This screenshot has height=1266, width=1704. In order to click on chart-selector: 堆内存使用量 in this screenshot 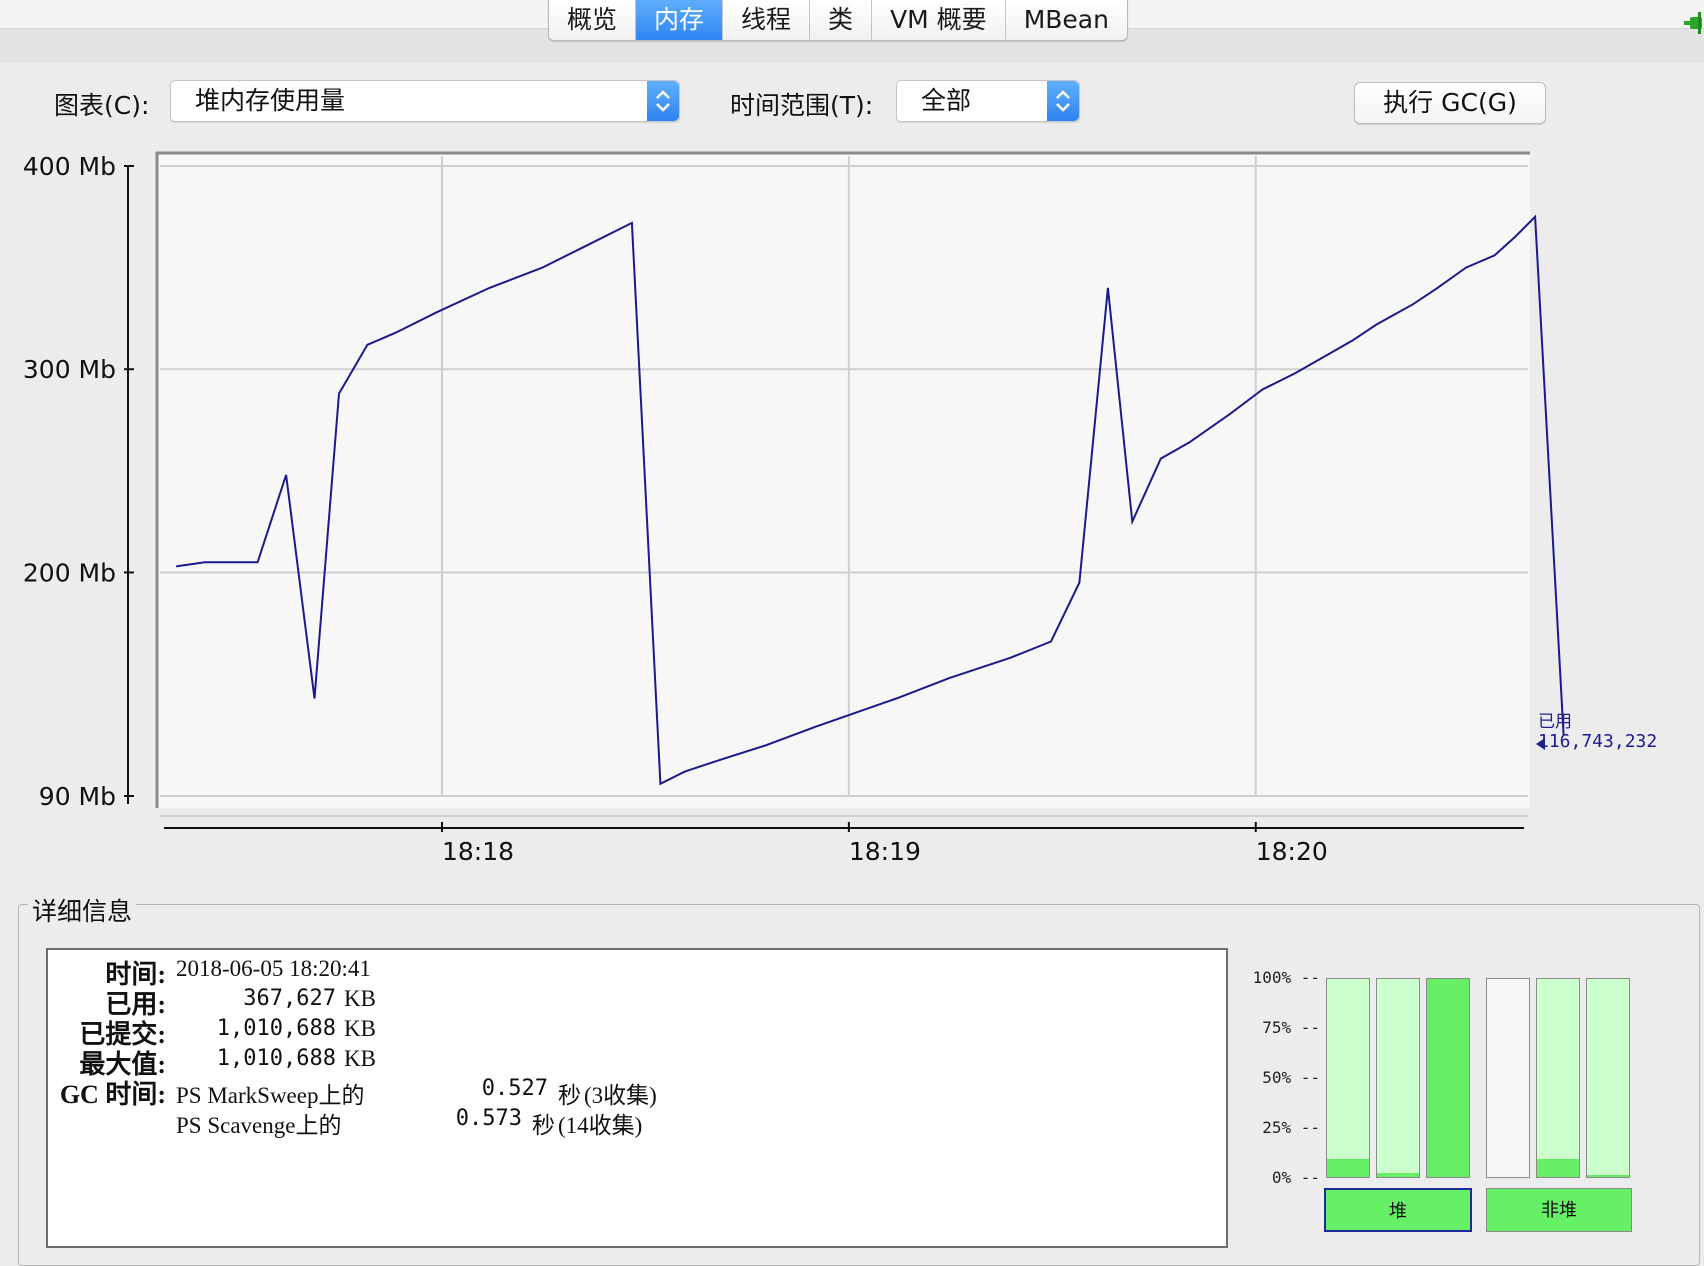, I will do `click(425, 101)`.